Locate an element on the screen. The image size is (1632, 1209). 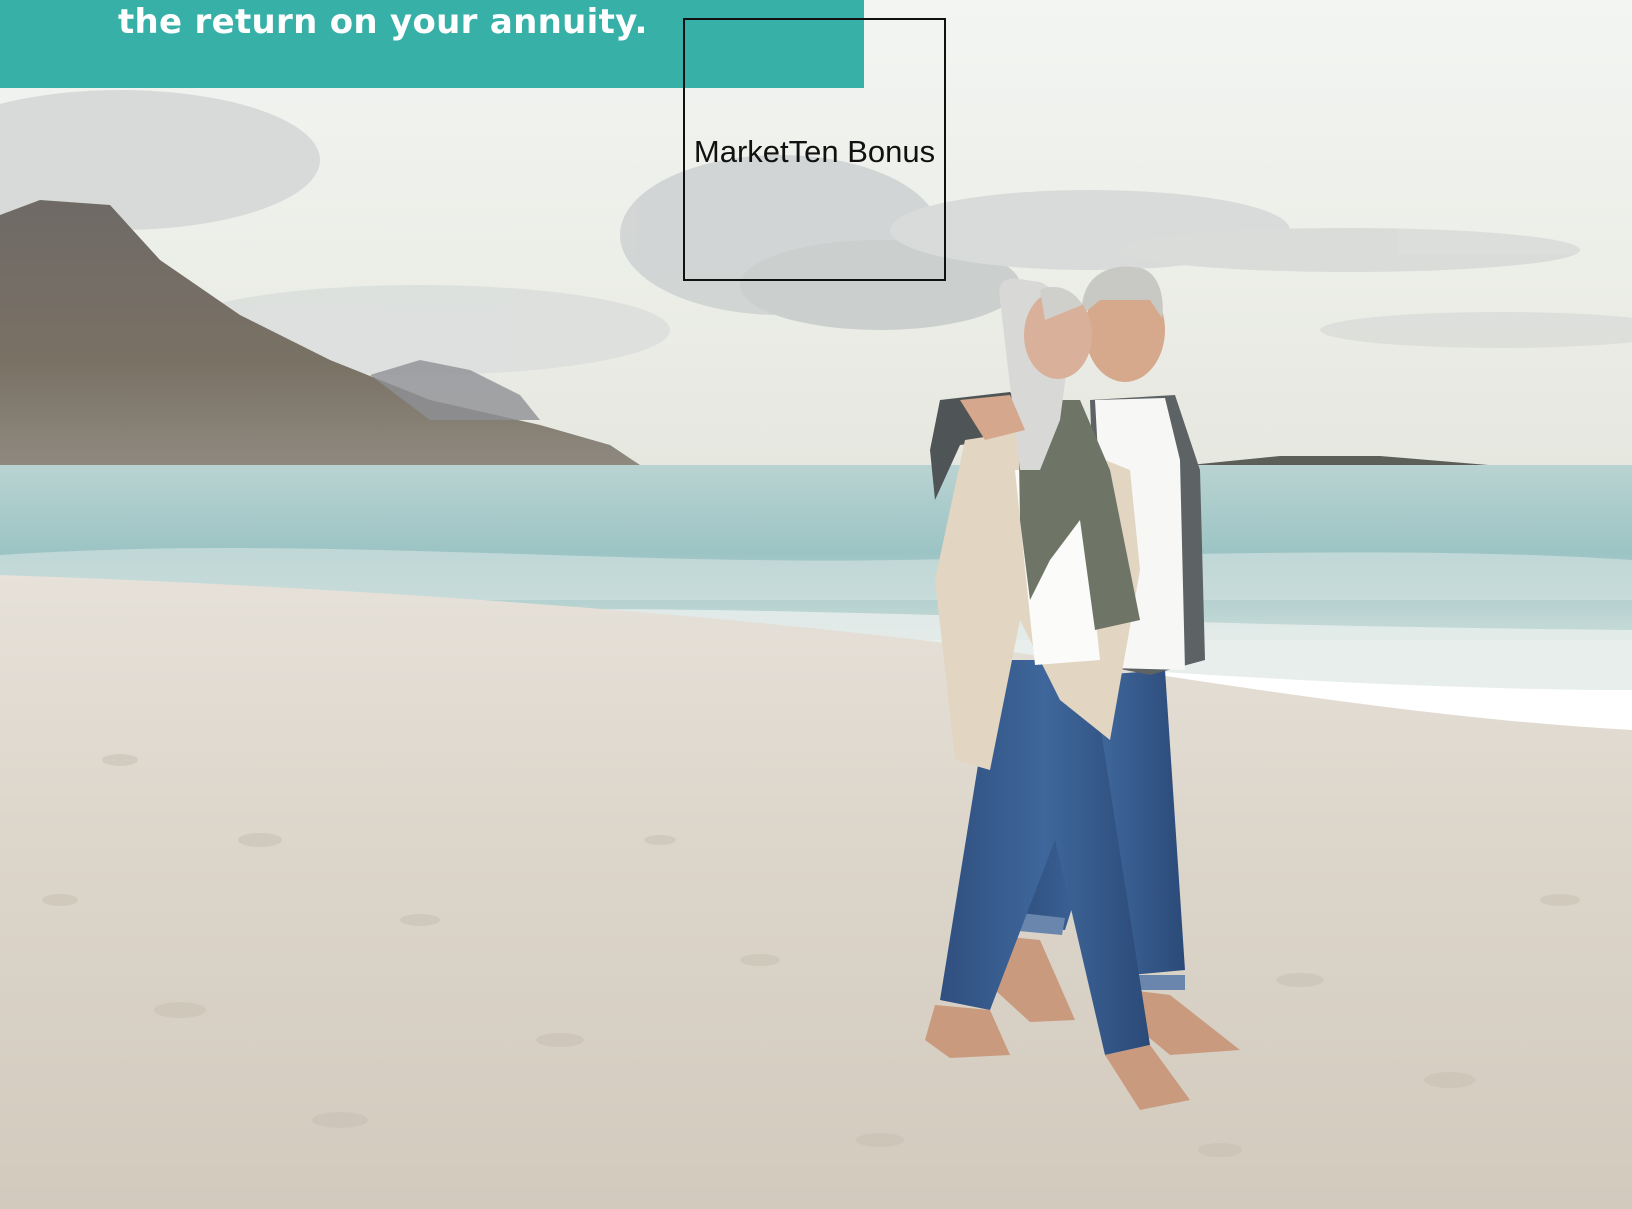
image-placeholder-box: MarketTen Bonus is located at coordinates (814, 149).